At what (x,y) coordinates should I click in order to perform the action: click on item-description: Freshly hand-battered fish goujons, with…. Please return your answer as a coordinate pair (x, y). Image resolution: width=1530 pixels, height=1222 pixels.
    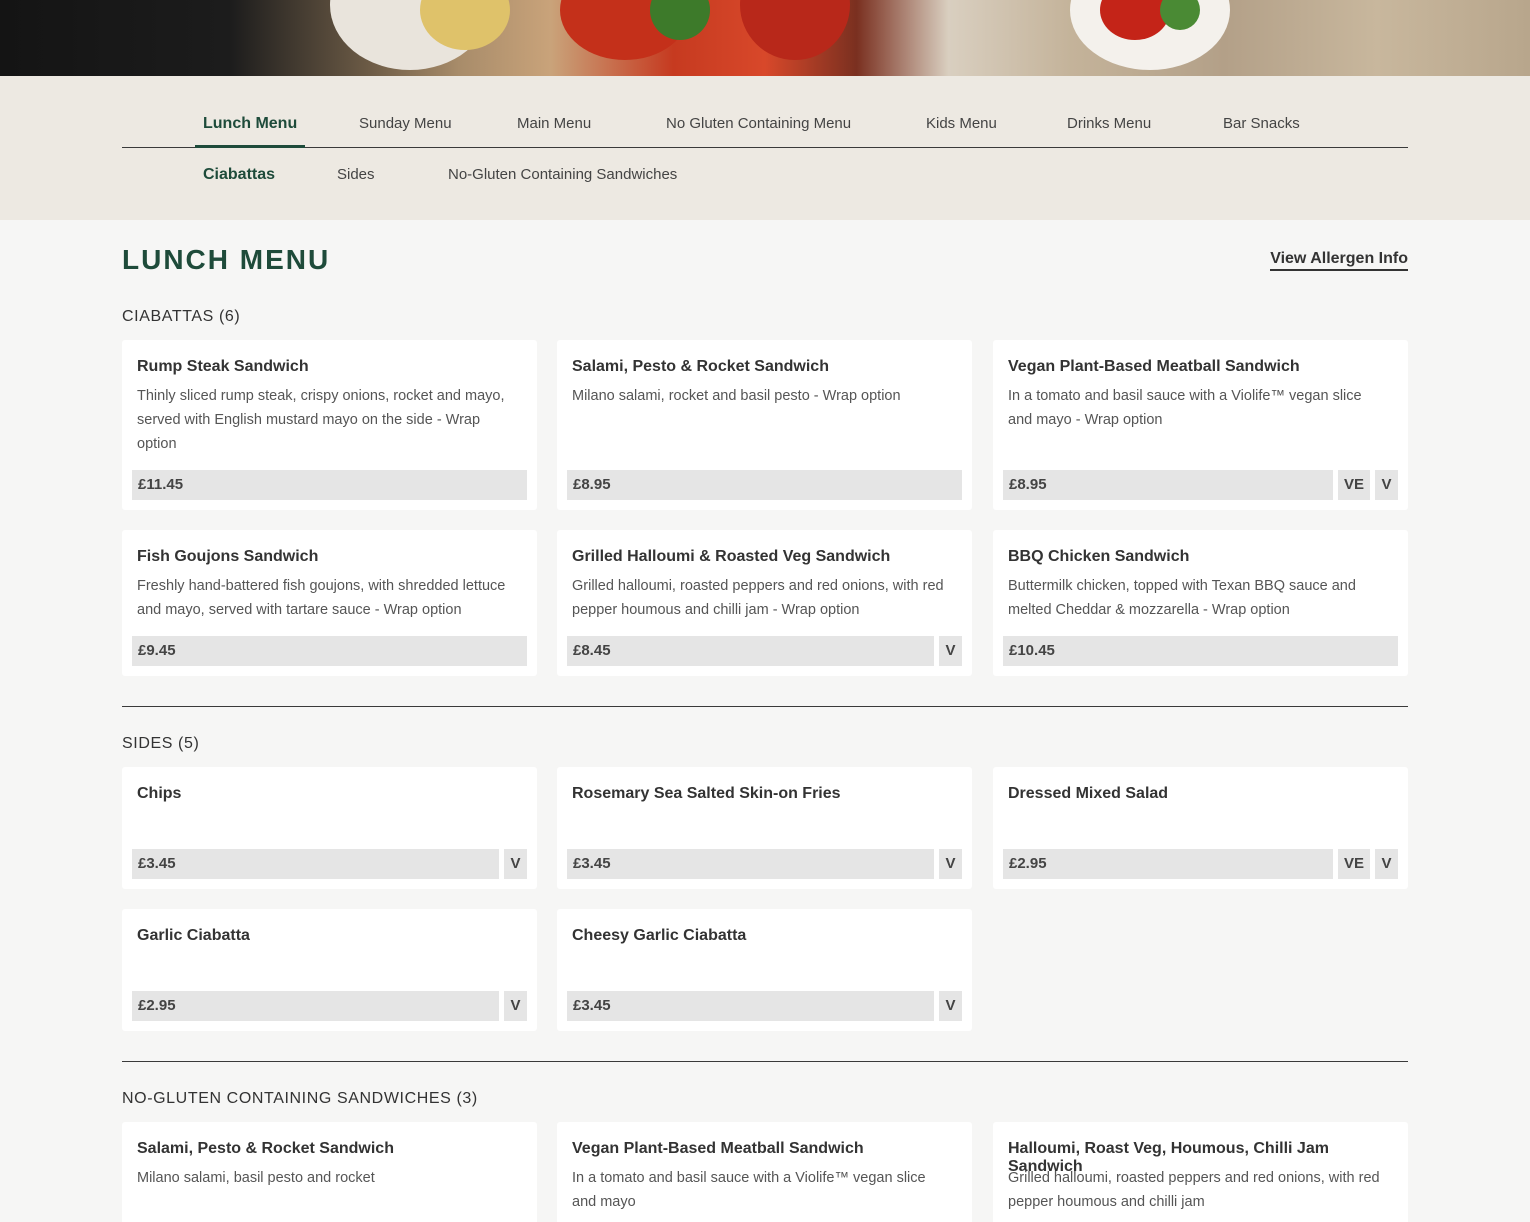
    Looking at the image, I should click on (321, 598).